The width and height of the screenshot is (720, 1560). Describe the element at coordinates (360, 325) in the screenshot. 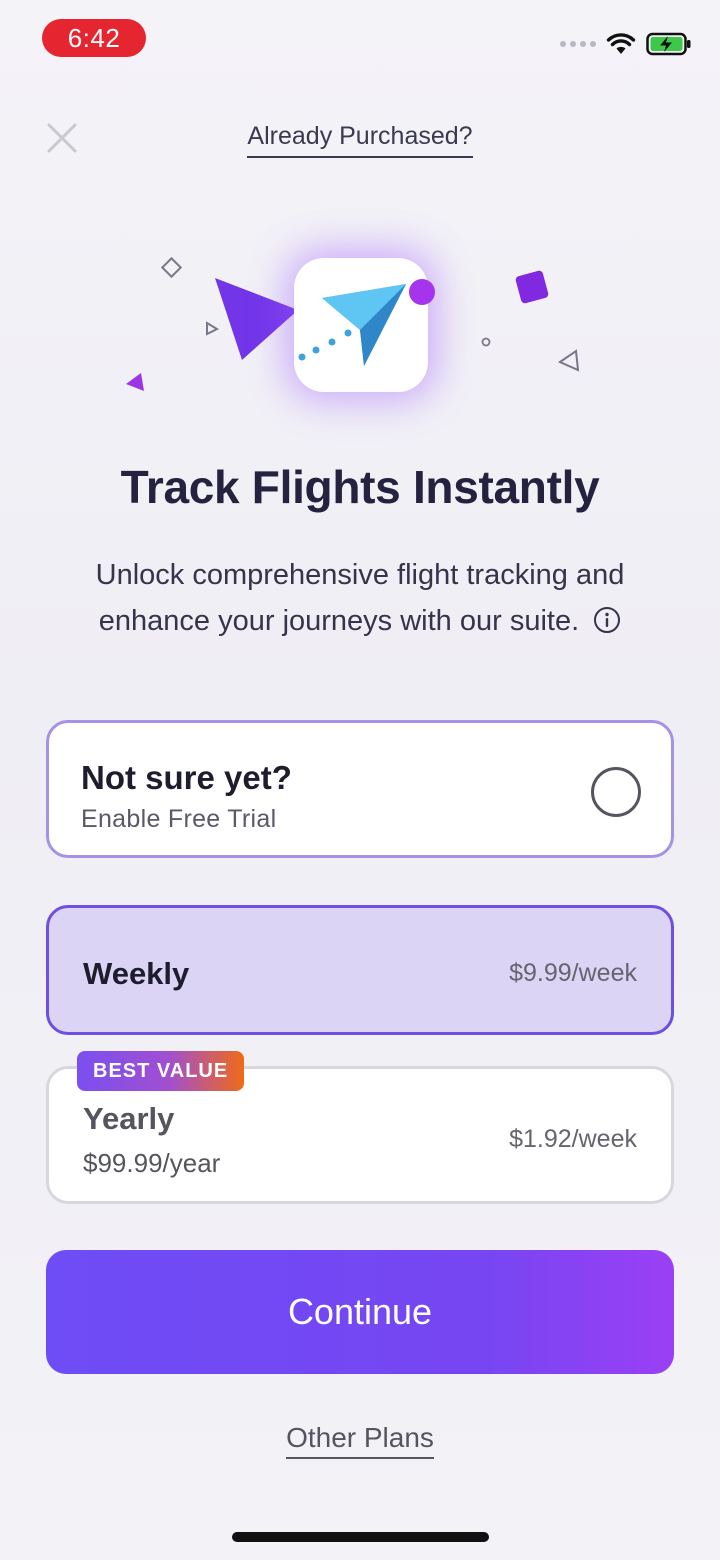

I see `hero-illustration` at that location.